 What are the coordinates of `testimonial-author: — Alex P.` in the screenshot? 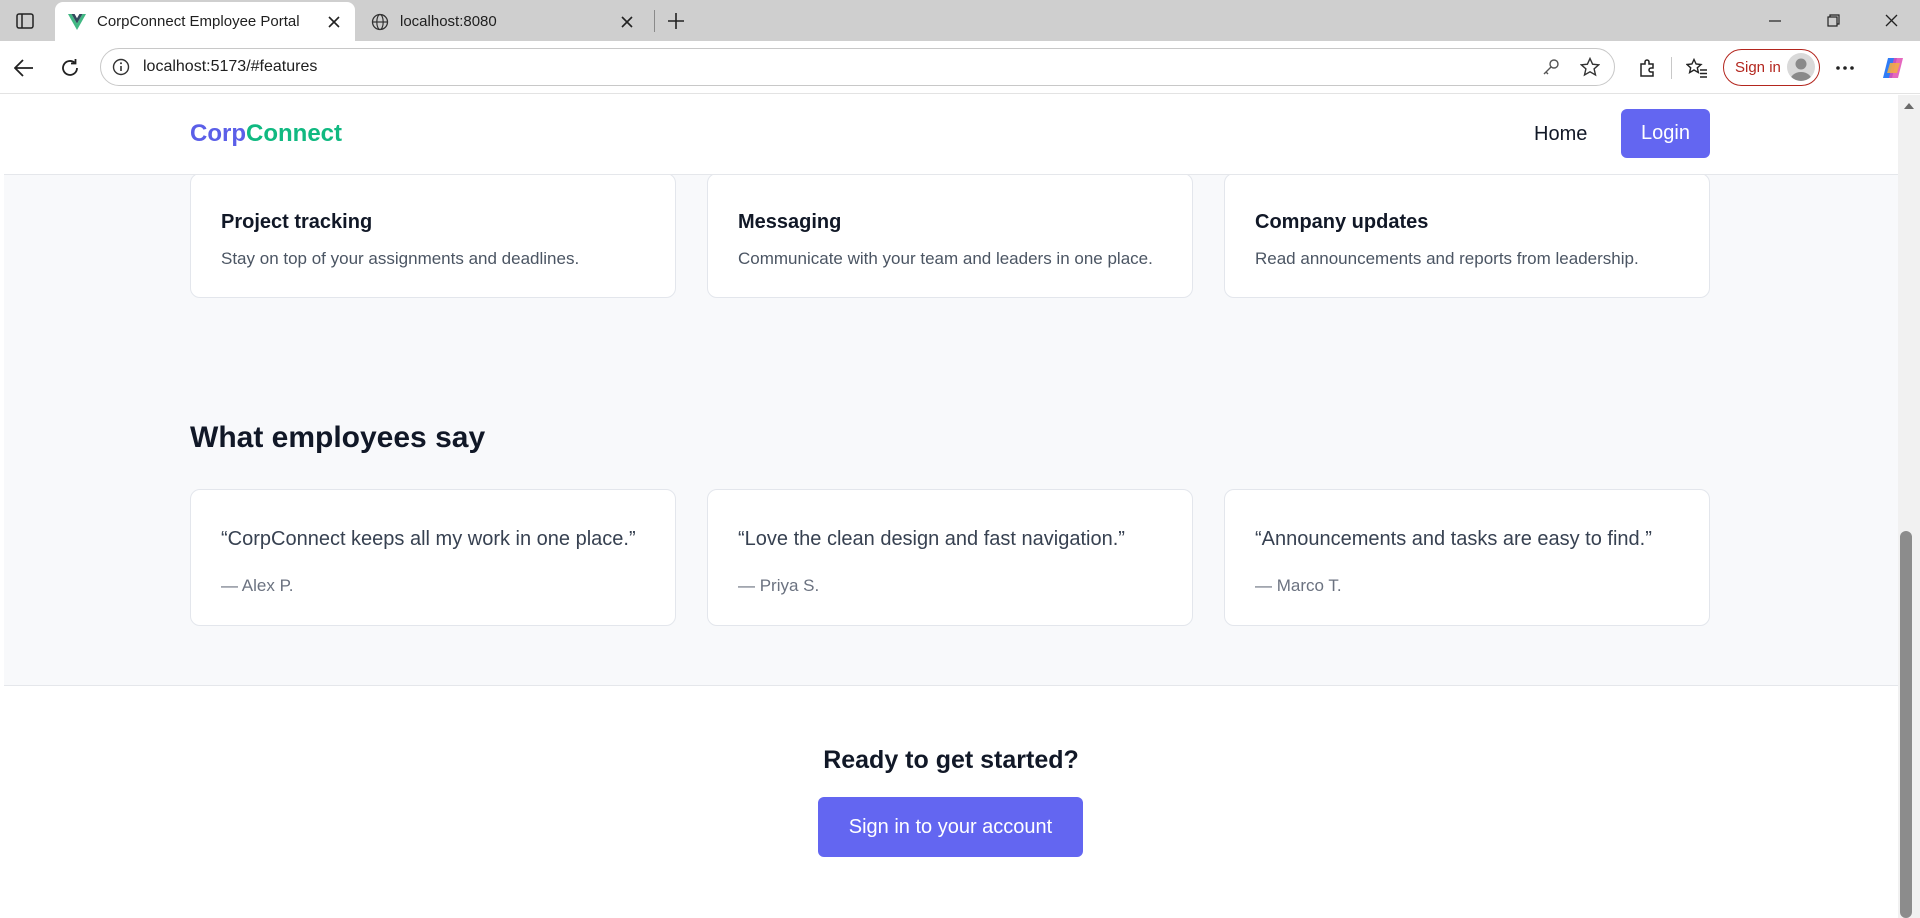 It's located at (257, 585).